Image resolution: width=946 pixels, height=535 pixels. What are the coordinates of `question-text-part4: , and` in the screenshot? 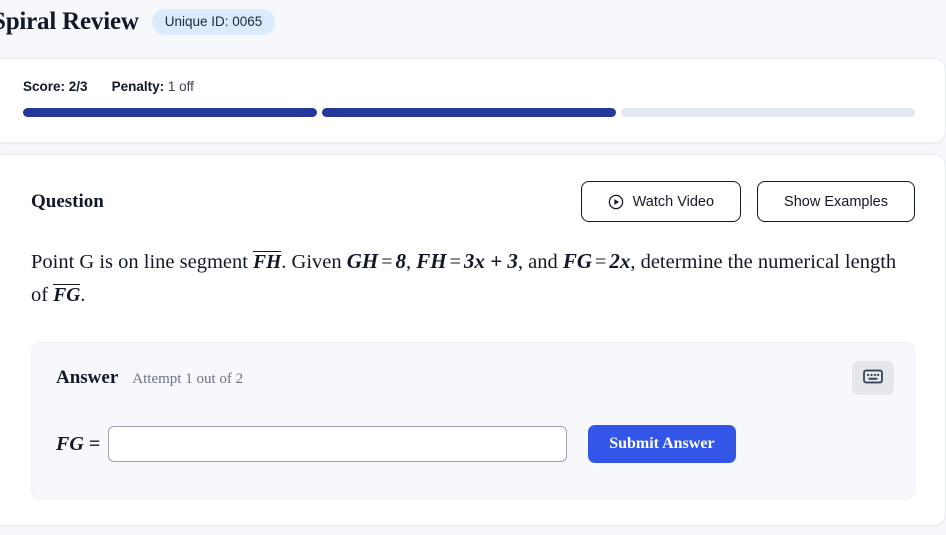 It's located at (540, 262).